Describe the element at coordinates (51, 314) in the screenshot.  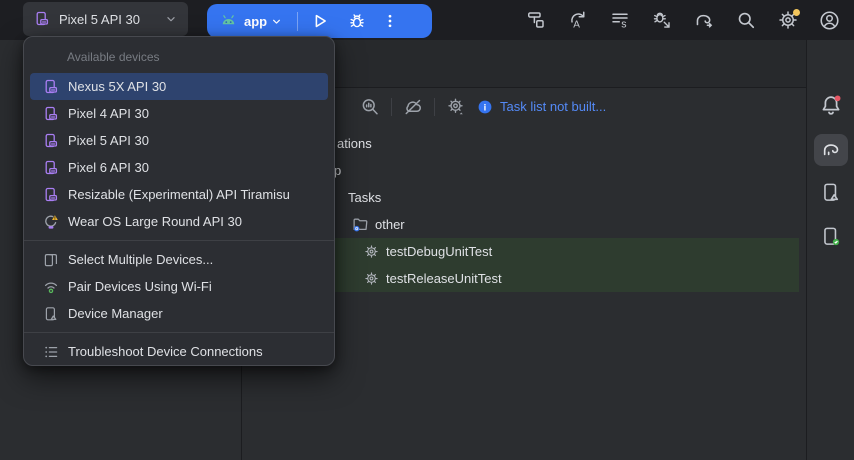
I see `device-manager-icon` at that location.